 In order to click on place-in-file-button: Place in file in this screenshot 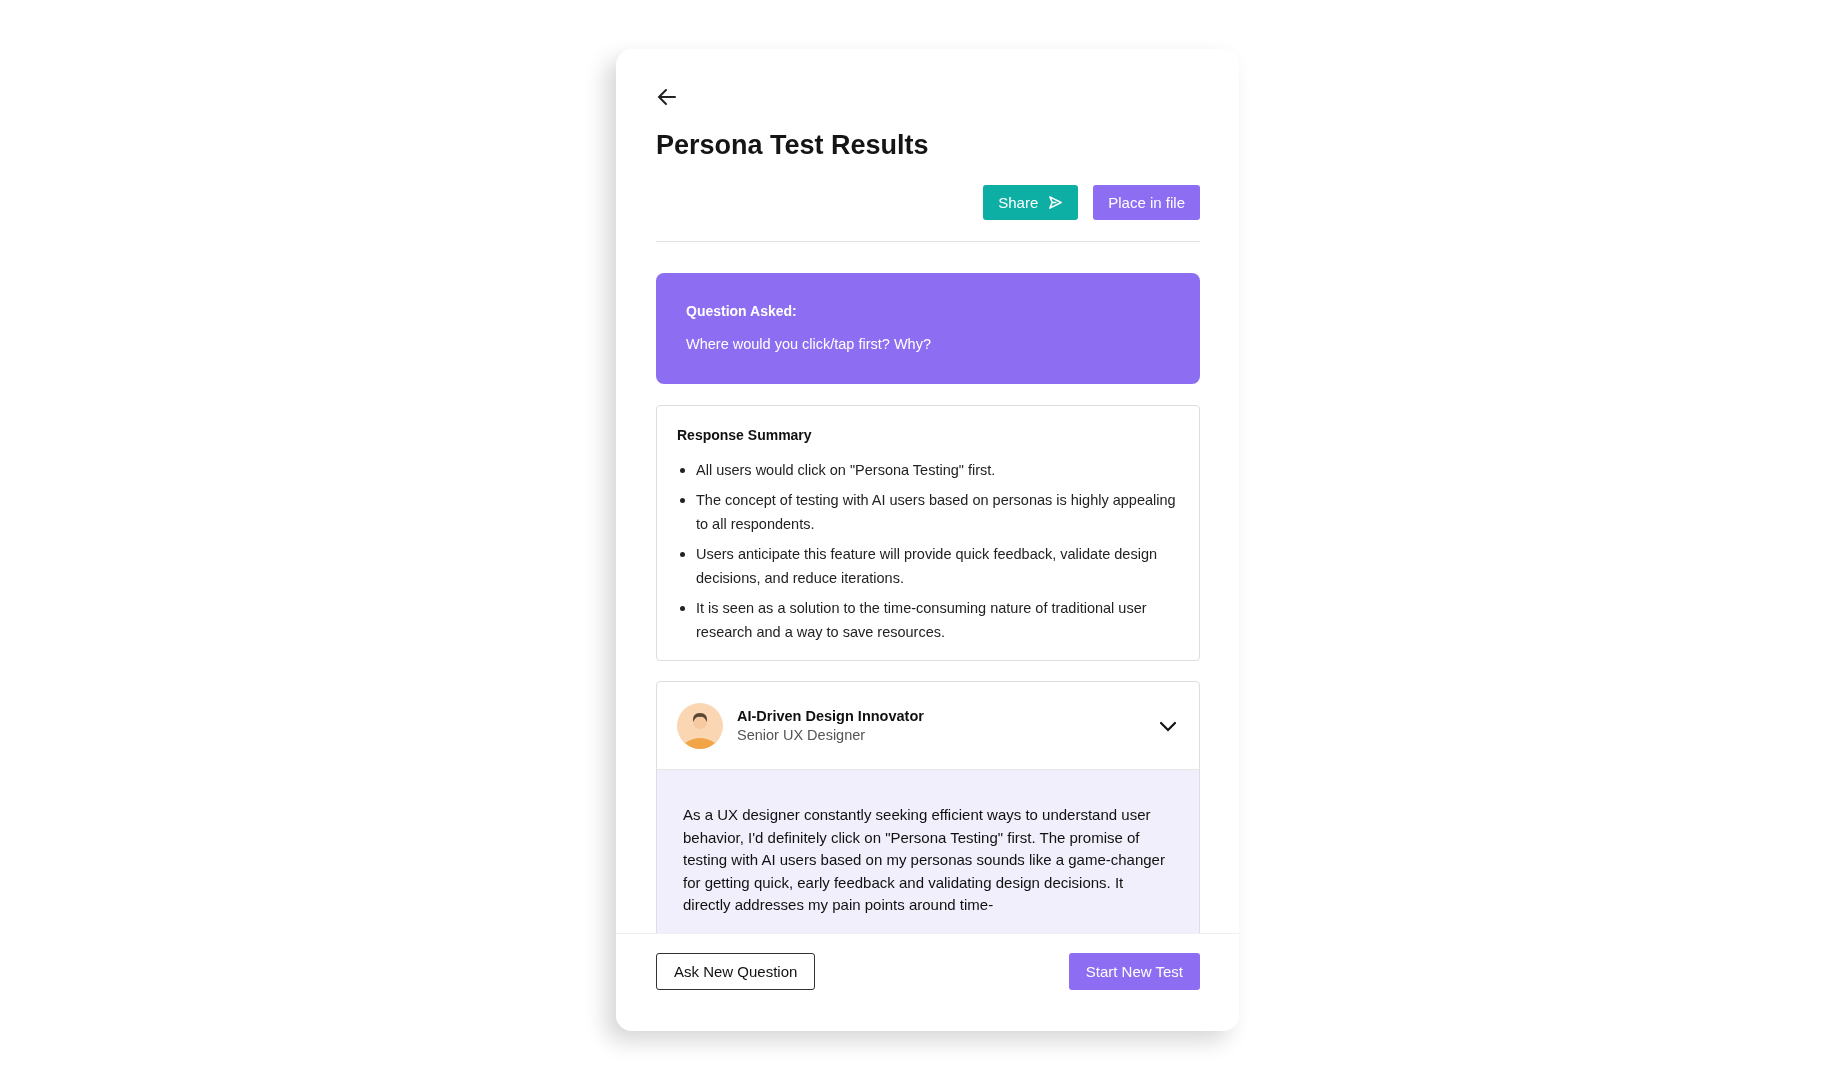, I will do `click(1146, 202)`.